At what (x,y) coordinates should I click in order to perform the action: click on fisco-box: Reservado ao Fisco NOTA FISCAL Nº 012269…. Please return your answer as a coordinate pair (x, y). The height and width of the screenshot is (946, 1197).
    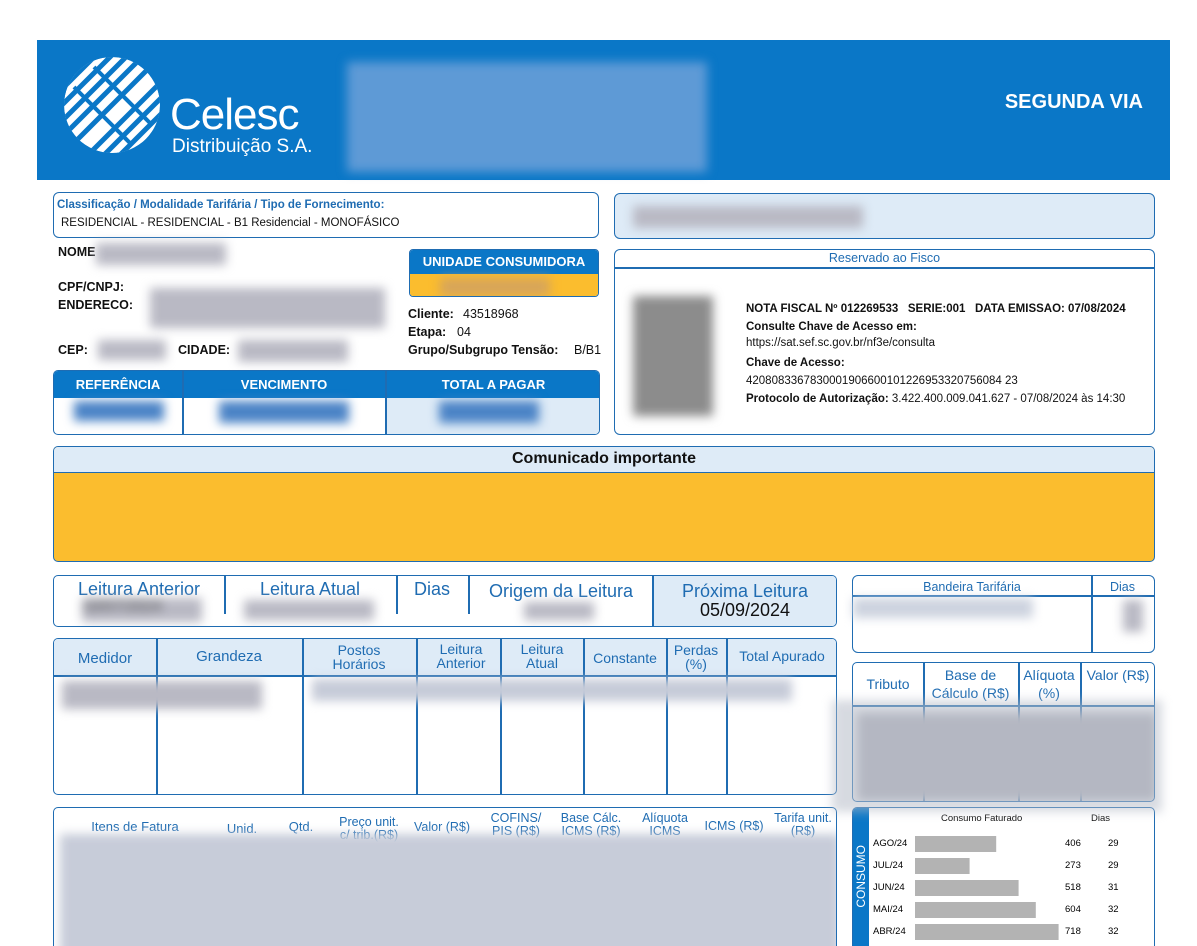
    Looking at the image, I should click on (884, 342).